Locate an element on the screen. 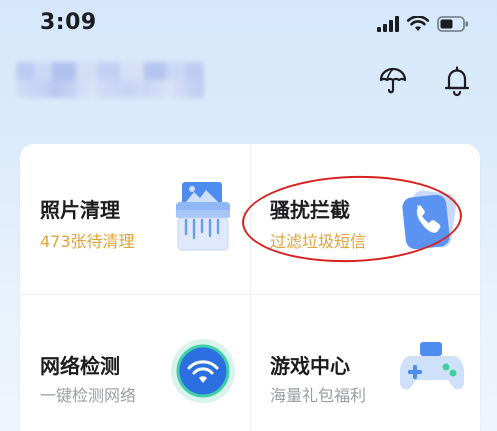 This screenshot has height=431, width=497. tile-title: 骚扰拦截 is located at coordinates (310, 210).